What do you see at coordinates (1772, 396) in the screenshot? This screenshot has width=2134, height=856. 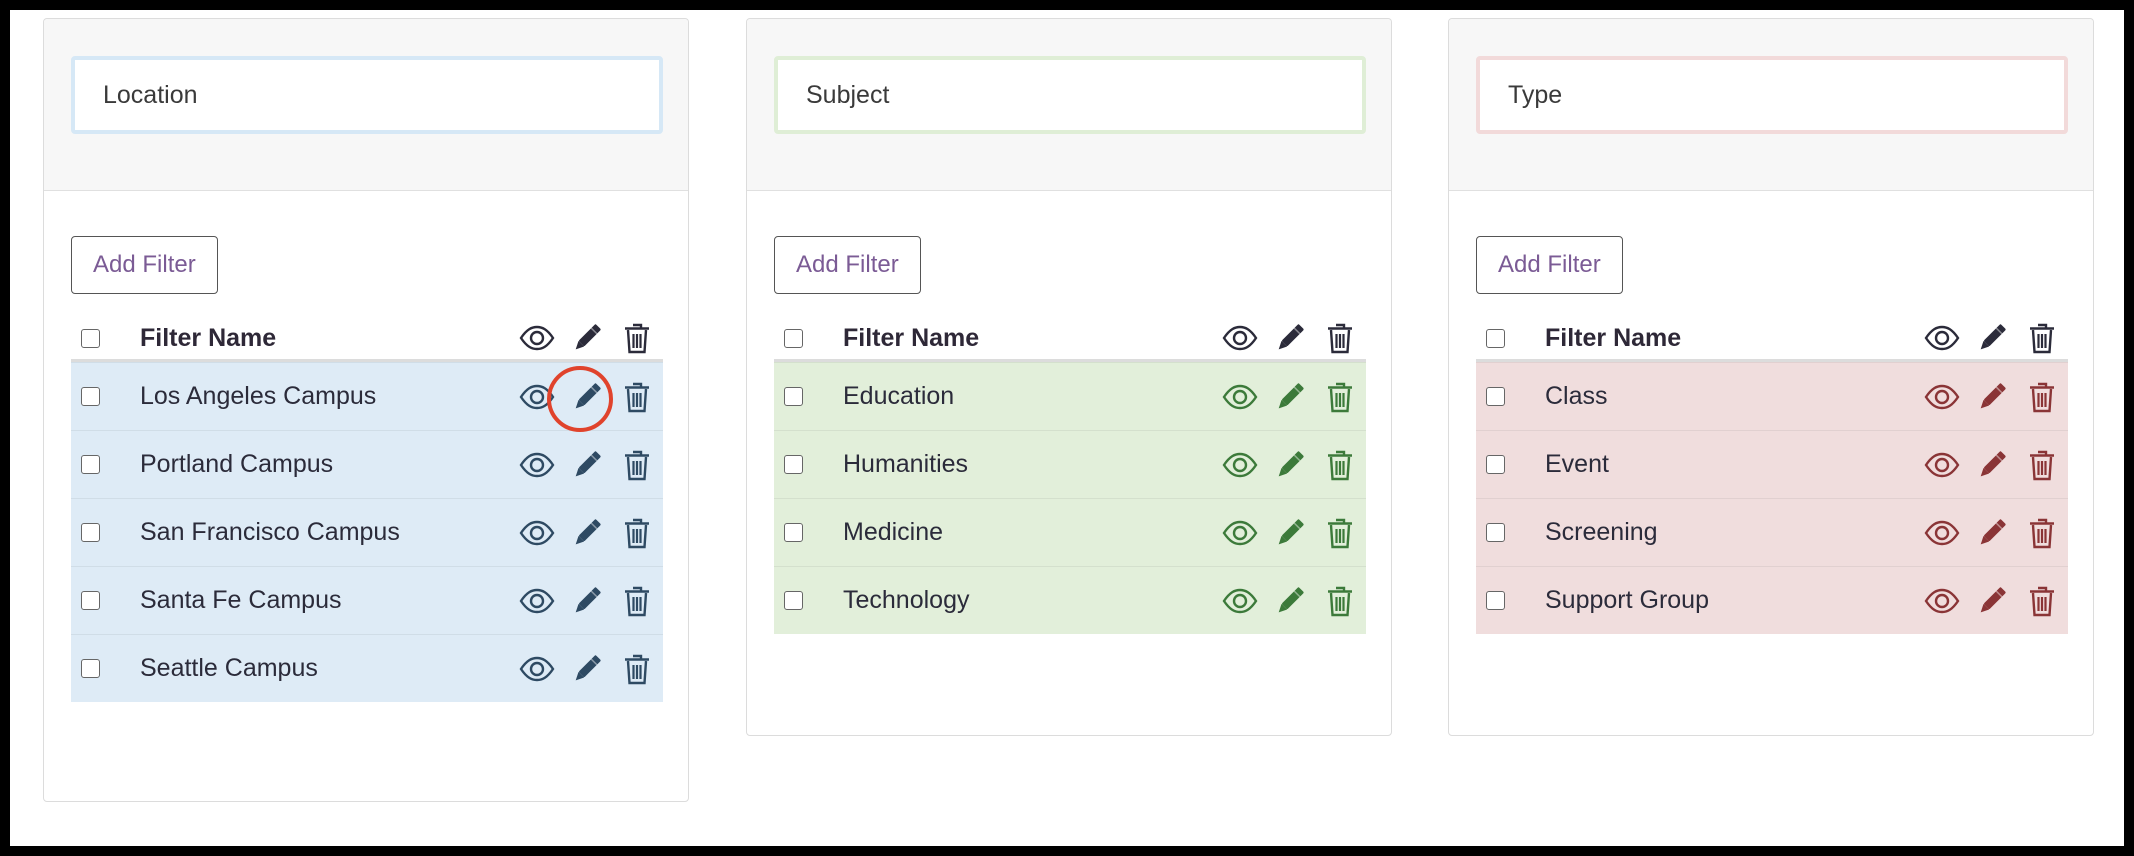 I see `table-row: Class` at bounding box center [1772, 396].